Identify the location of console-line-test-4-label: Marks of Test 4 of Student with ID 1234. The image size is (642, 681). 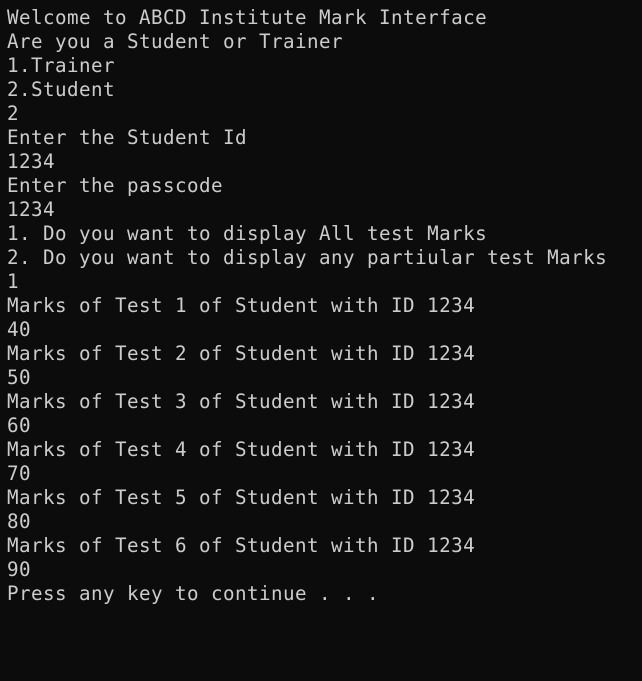
(241, 449).